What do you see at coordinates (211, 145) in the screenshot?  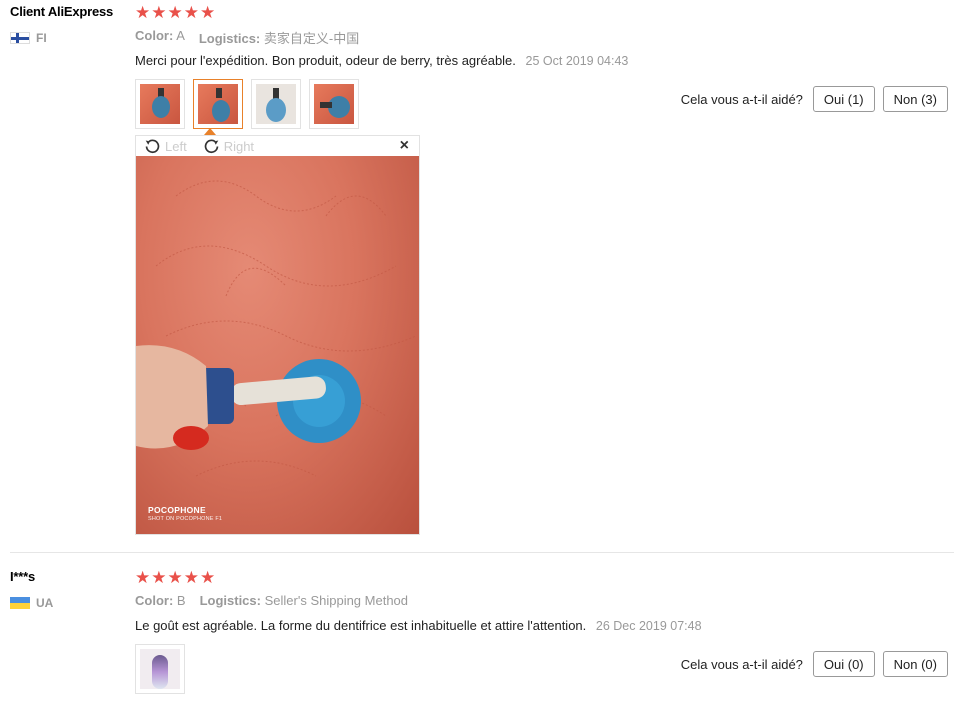 I see `rotate-right-icon` at bounding box center [211, 145].